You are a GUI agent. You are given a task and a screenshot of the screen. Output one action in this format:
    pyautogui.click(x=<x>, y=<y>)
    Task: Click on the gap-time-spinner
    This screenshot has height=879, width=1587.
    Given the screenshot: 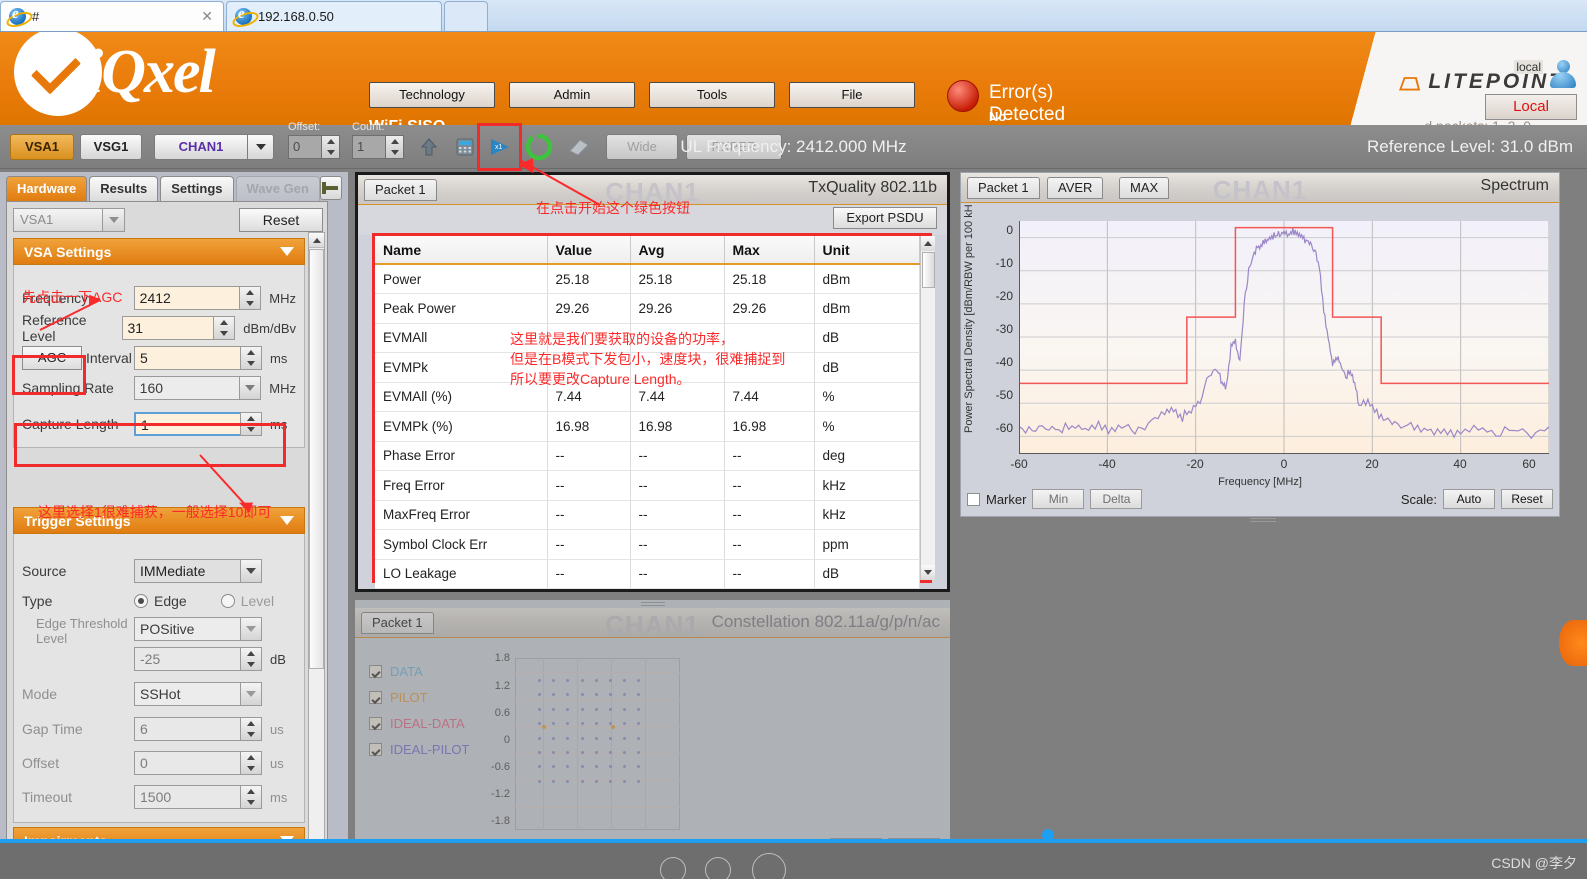 What is the action you would take?
    pyautogui.click(x=251, y=729)
    